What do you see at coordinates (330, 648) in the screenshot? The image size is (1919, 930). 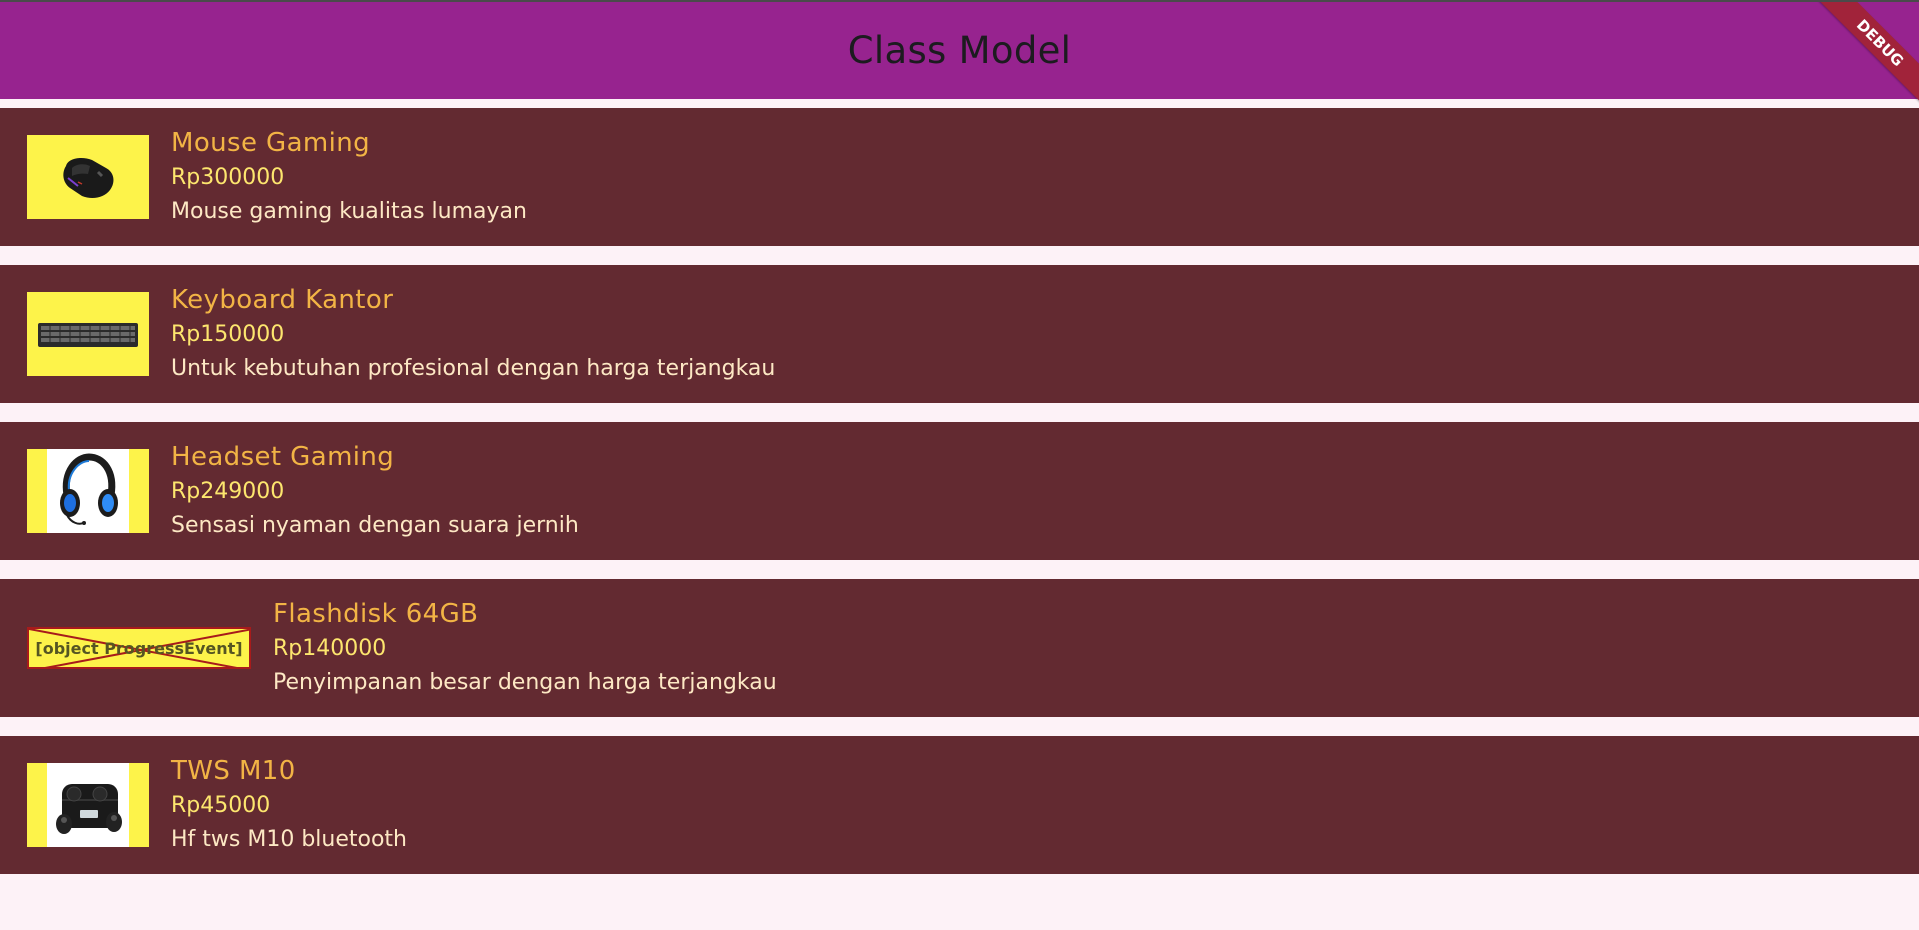 I see `product-price: Rp140000` at bounding box center [330, 648].